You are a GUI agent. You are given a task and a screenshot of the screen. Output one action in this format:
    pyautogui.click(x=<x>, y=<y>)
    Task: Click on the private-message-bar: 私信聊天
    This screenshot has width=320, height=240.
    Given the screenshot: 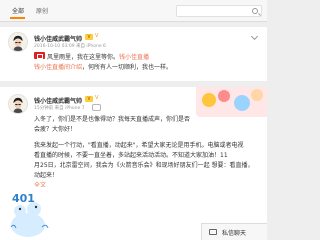 What is the action you would take?
    pyautogui.click(x=234, y=231)
    